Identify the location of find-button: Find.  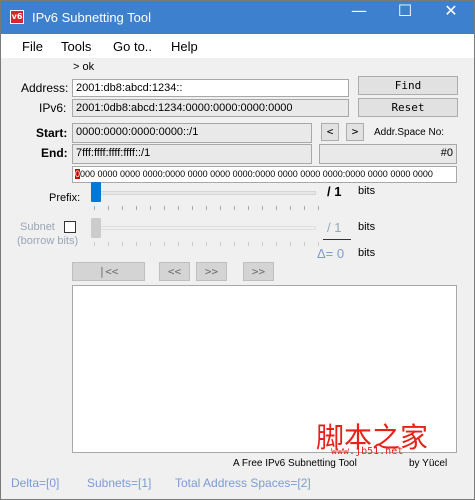
(408, 85).